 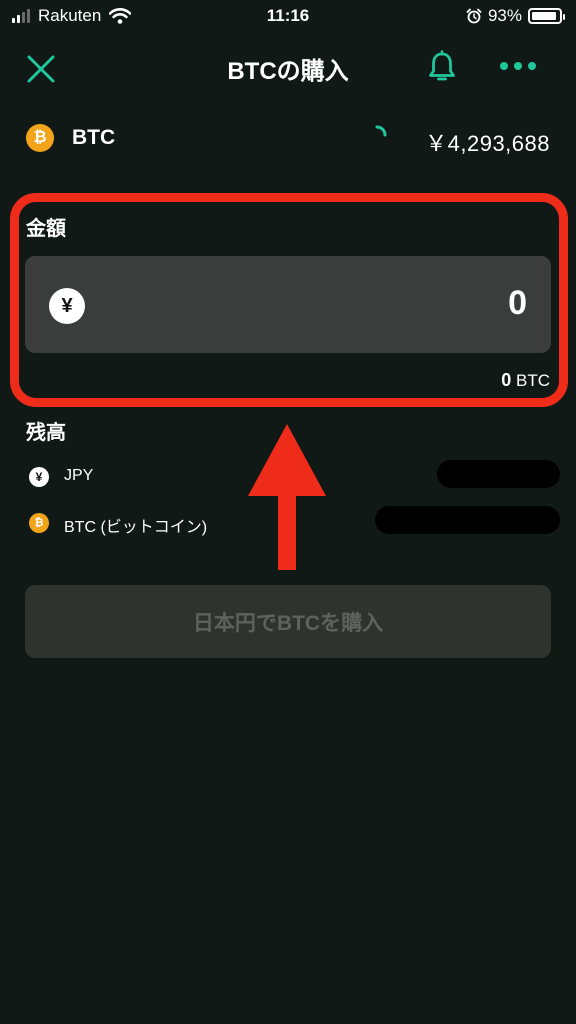 I want to click on battery-icon, so click(x=546, y=16).